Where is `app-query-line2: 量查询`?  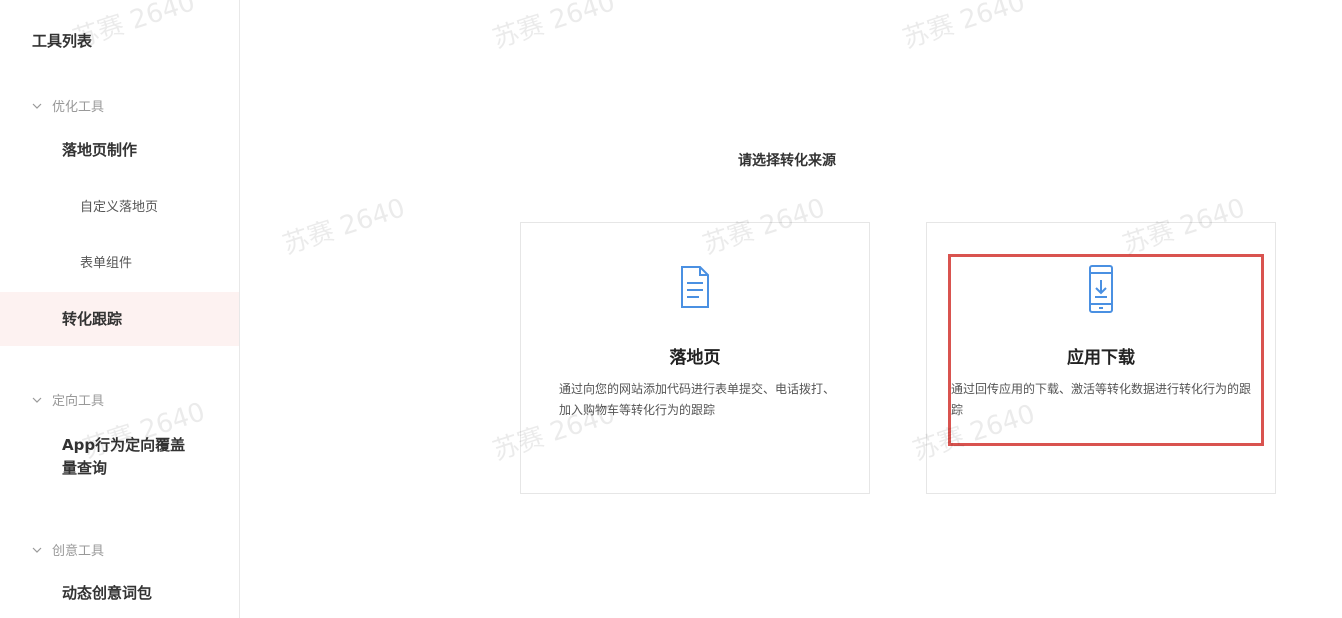
app-query-line2: 量查询 is located at coordinates (85, 468).